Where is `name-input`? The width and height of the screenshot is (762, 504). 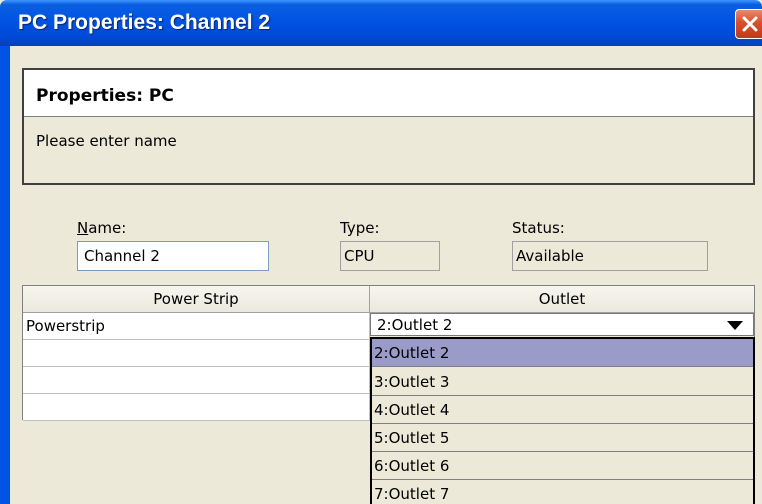 name-input is located at coordinates (173, 256).